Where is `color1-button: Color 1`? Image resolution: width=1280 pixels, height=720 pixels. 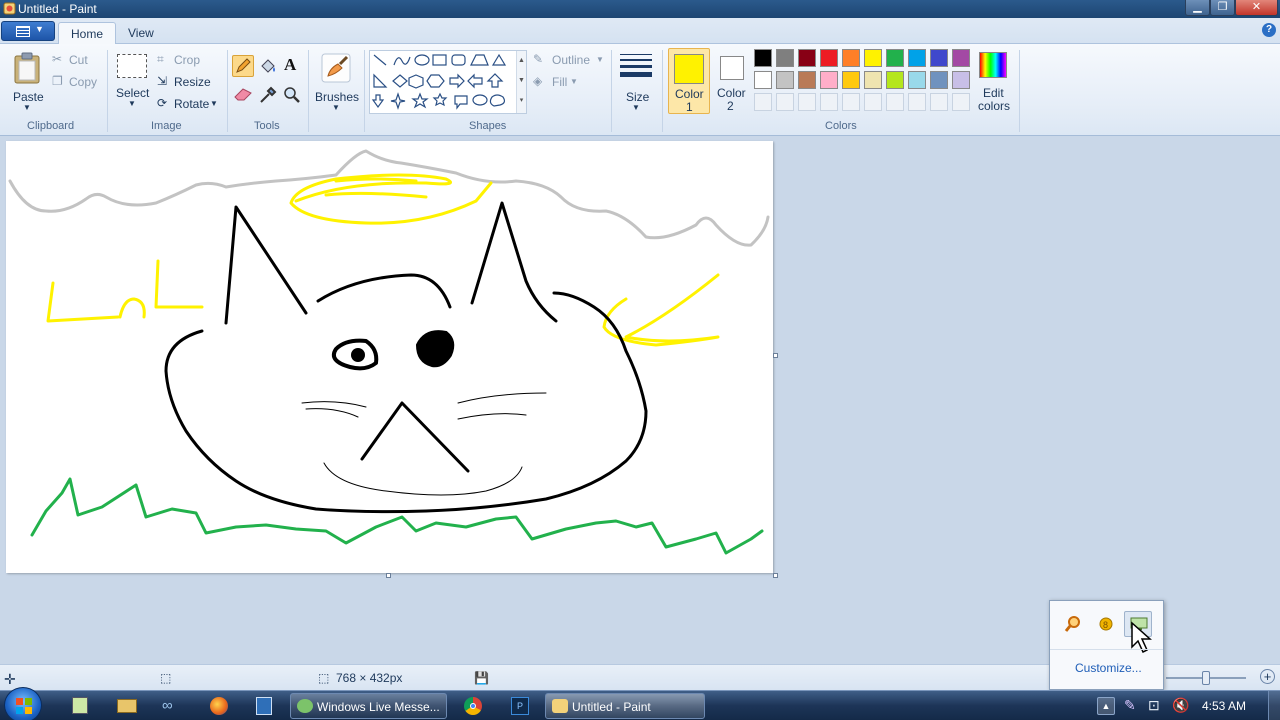 color1-button: Color 1 is located at coordinates (689, 81).